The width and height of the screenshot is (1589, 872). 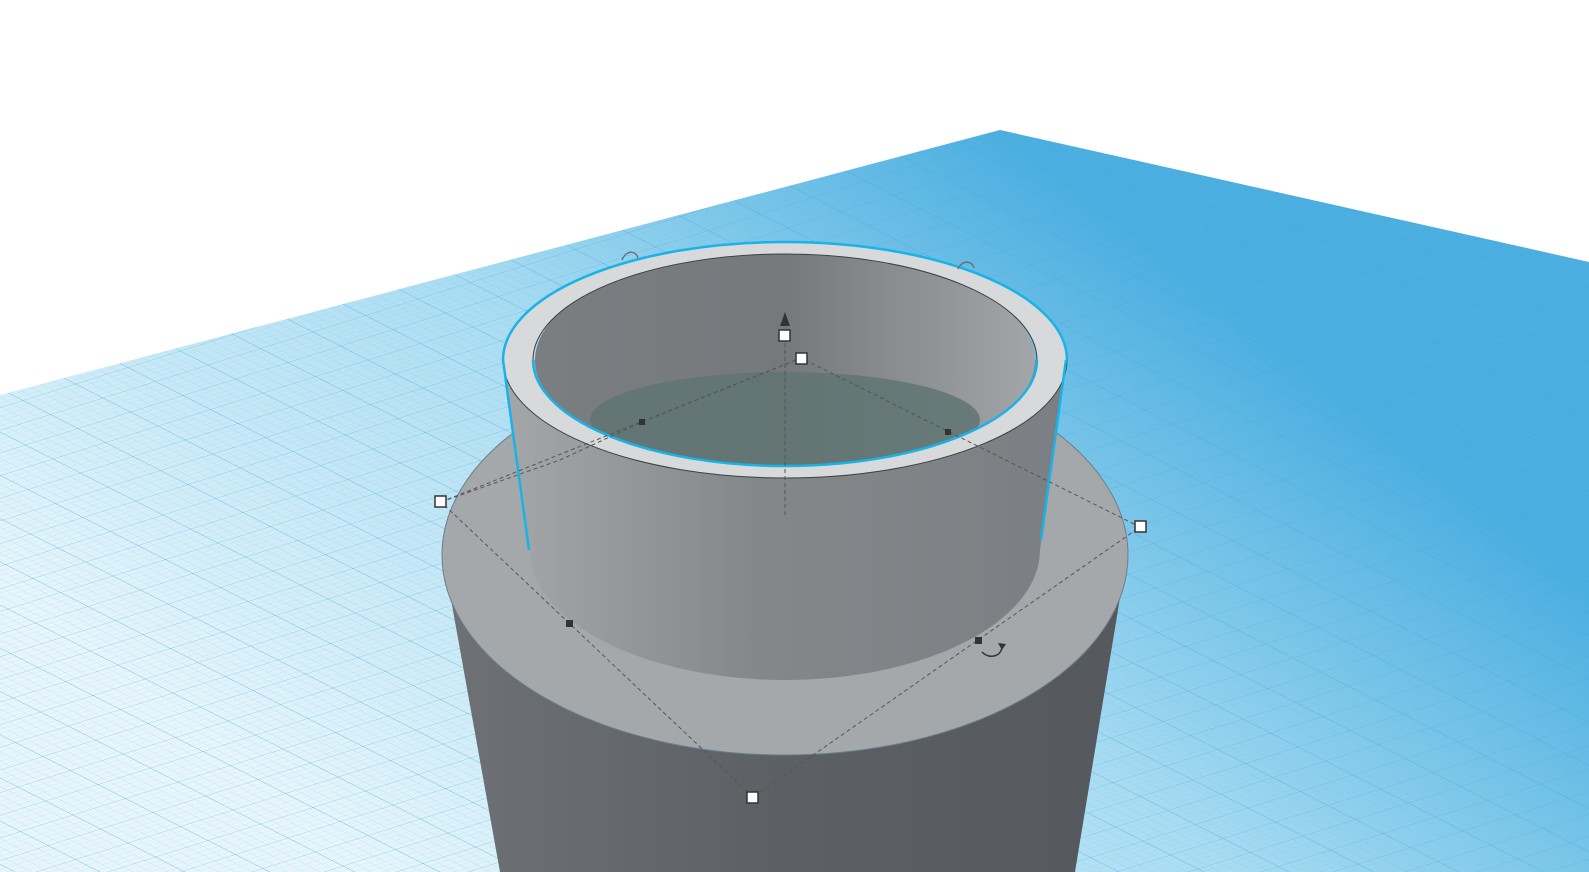 What do you see at coordinates (642, 422) in the screenshot?
I see `edge-handle-back-left` at bounding box center [642, 422].